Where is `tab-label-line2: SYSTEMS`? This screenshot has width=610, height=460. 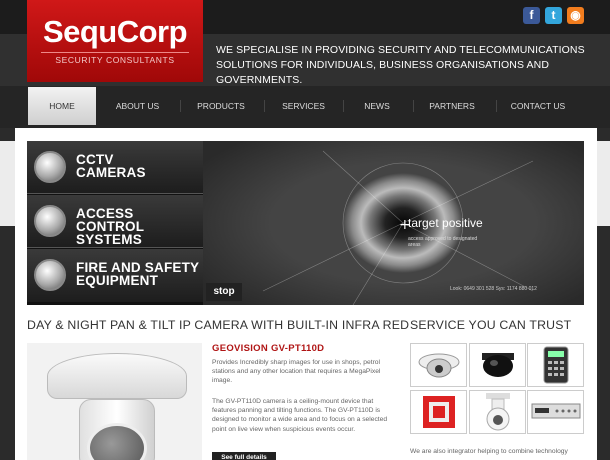
tab-label-line2: SYSTEMS is located at coordinates (109, 239).